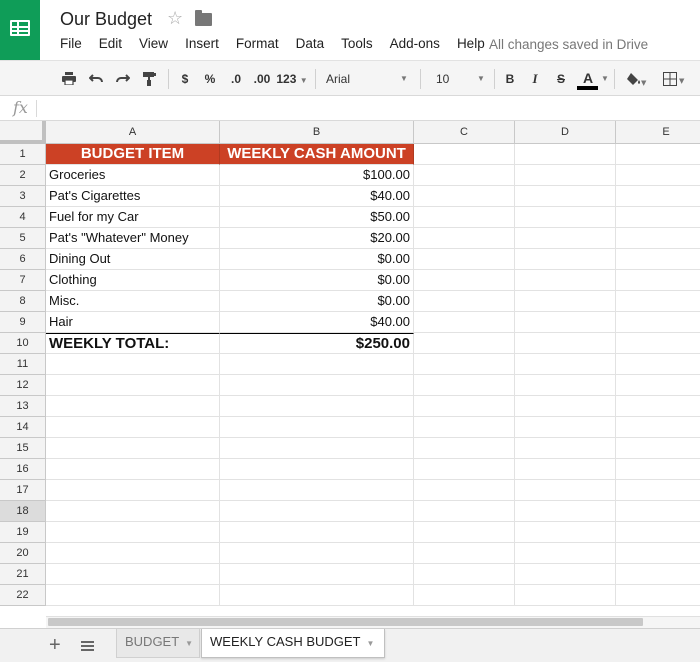 Image resolution: width=700 pixels, height=662 pixels. What do you see at coordinates (23, 301) in the screenshot?
I see `row-header: 8` at bounding box center [23, 301].